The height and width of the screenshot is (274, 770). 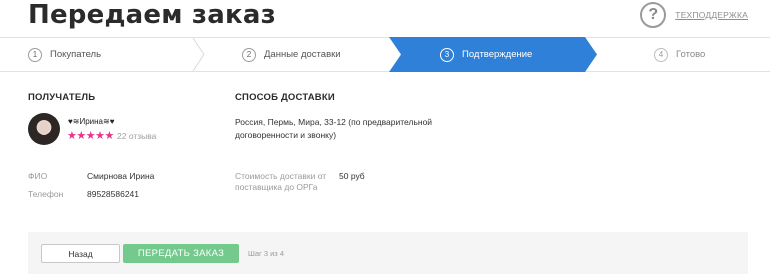 I want to click on step-number: 4, so click(x=661, y=54).